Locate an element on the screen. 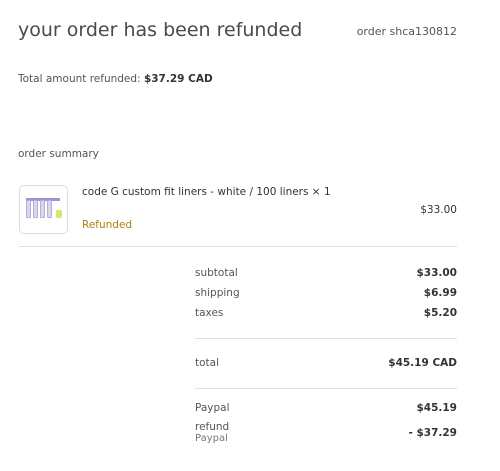  subtotal-value: $33.00 is located at coordinates (436, 273).